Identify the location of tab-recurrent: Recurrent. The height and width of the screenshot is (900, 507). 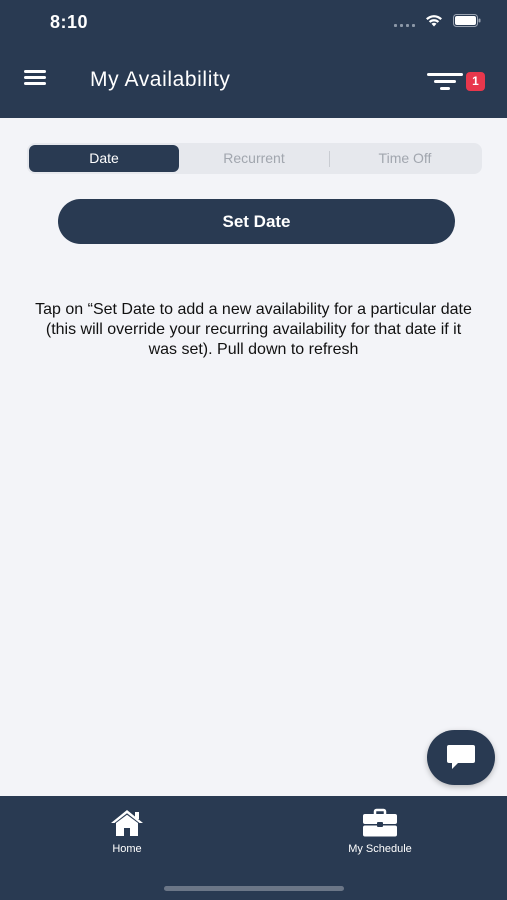
(254, 158).